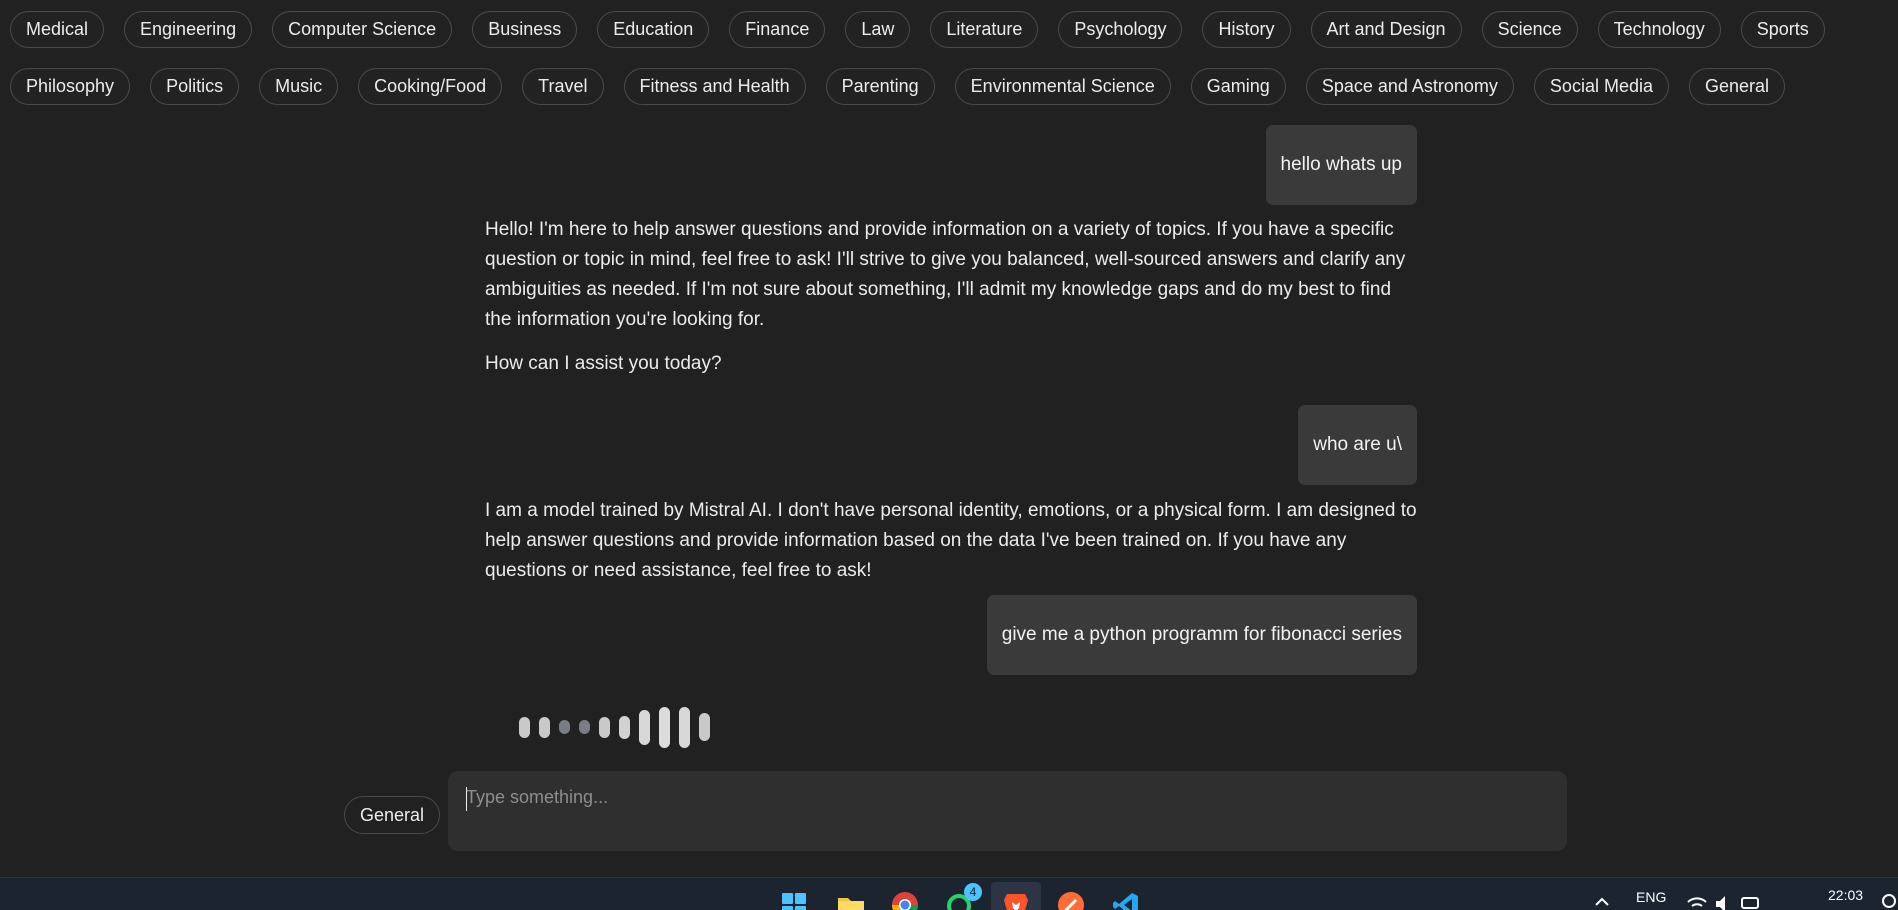  What do you see at coordinates (1529, 29) in the screenshot?
I see `topic-chip-science: Science` at bounding box center [1529, 29].